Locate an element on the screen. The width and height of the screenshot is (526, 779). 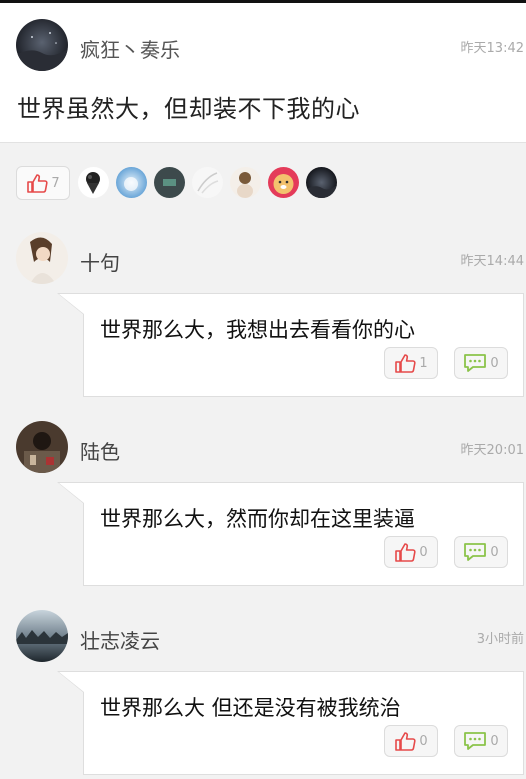
post-like-button: 7 is located at coordinates (43, 183).